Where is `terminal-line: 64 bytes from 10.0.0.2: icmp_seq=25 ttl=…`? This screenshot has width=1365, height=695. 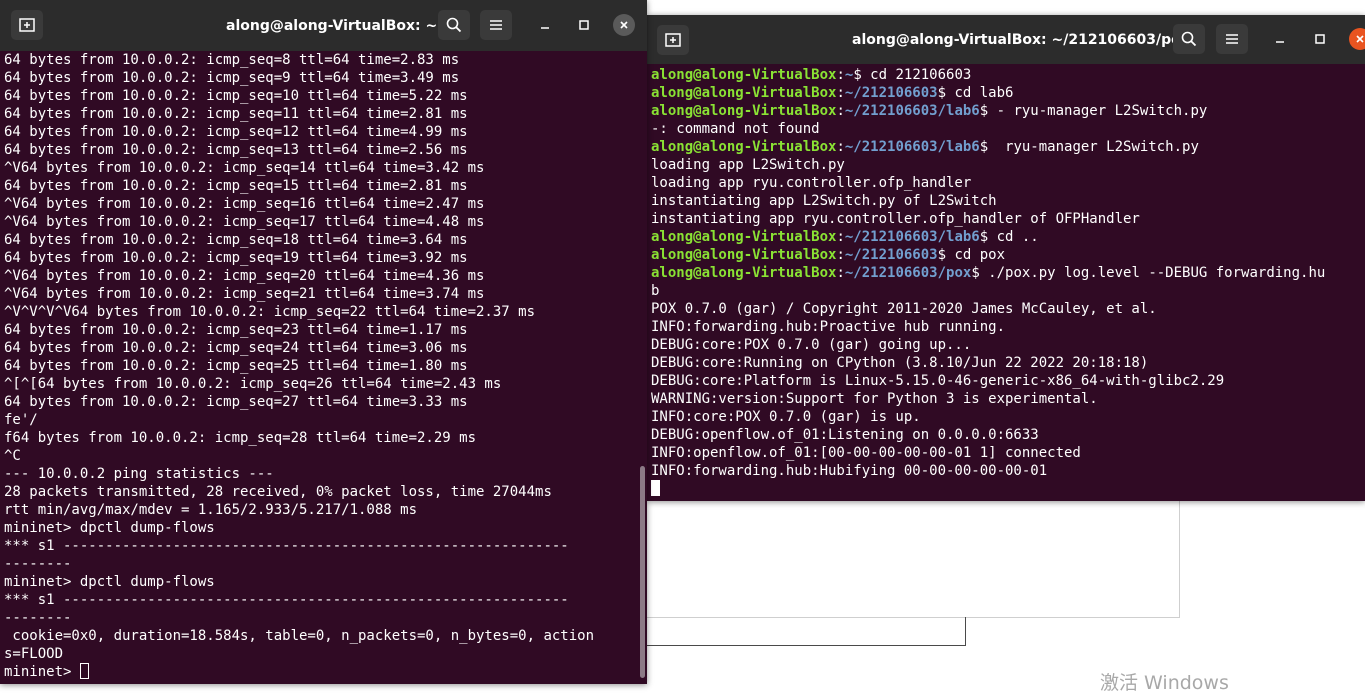 terminal-line: 64 bytes from 10.0.0.2: icmp_seq=25 ttl=… is located at coordinates (236, 366).